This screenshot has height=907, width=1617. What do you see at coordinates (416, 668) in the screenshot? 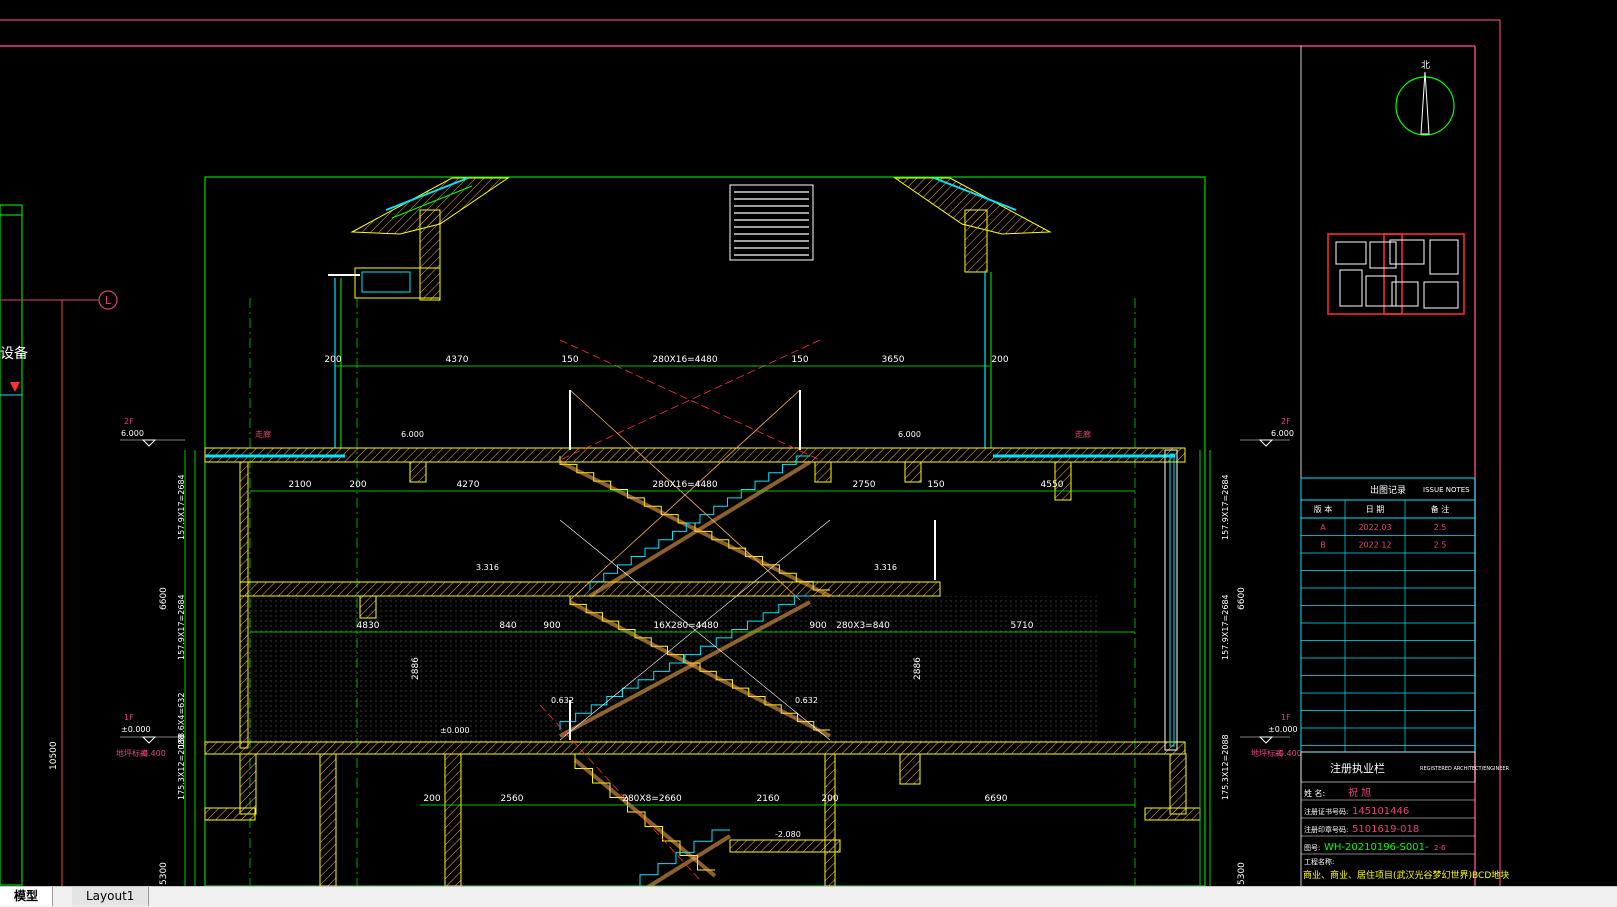
I see `vdim-mid-left: 2886` at bounding box center [416, 668].